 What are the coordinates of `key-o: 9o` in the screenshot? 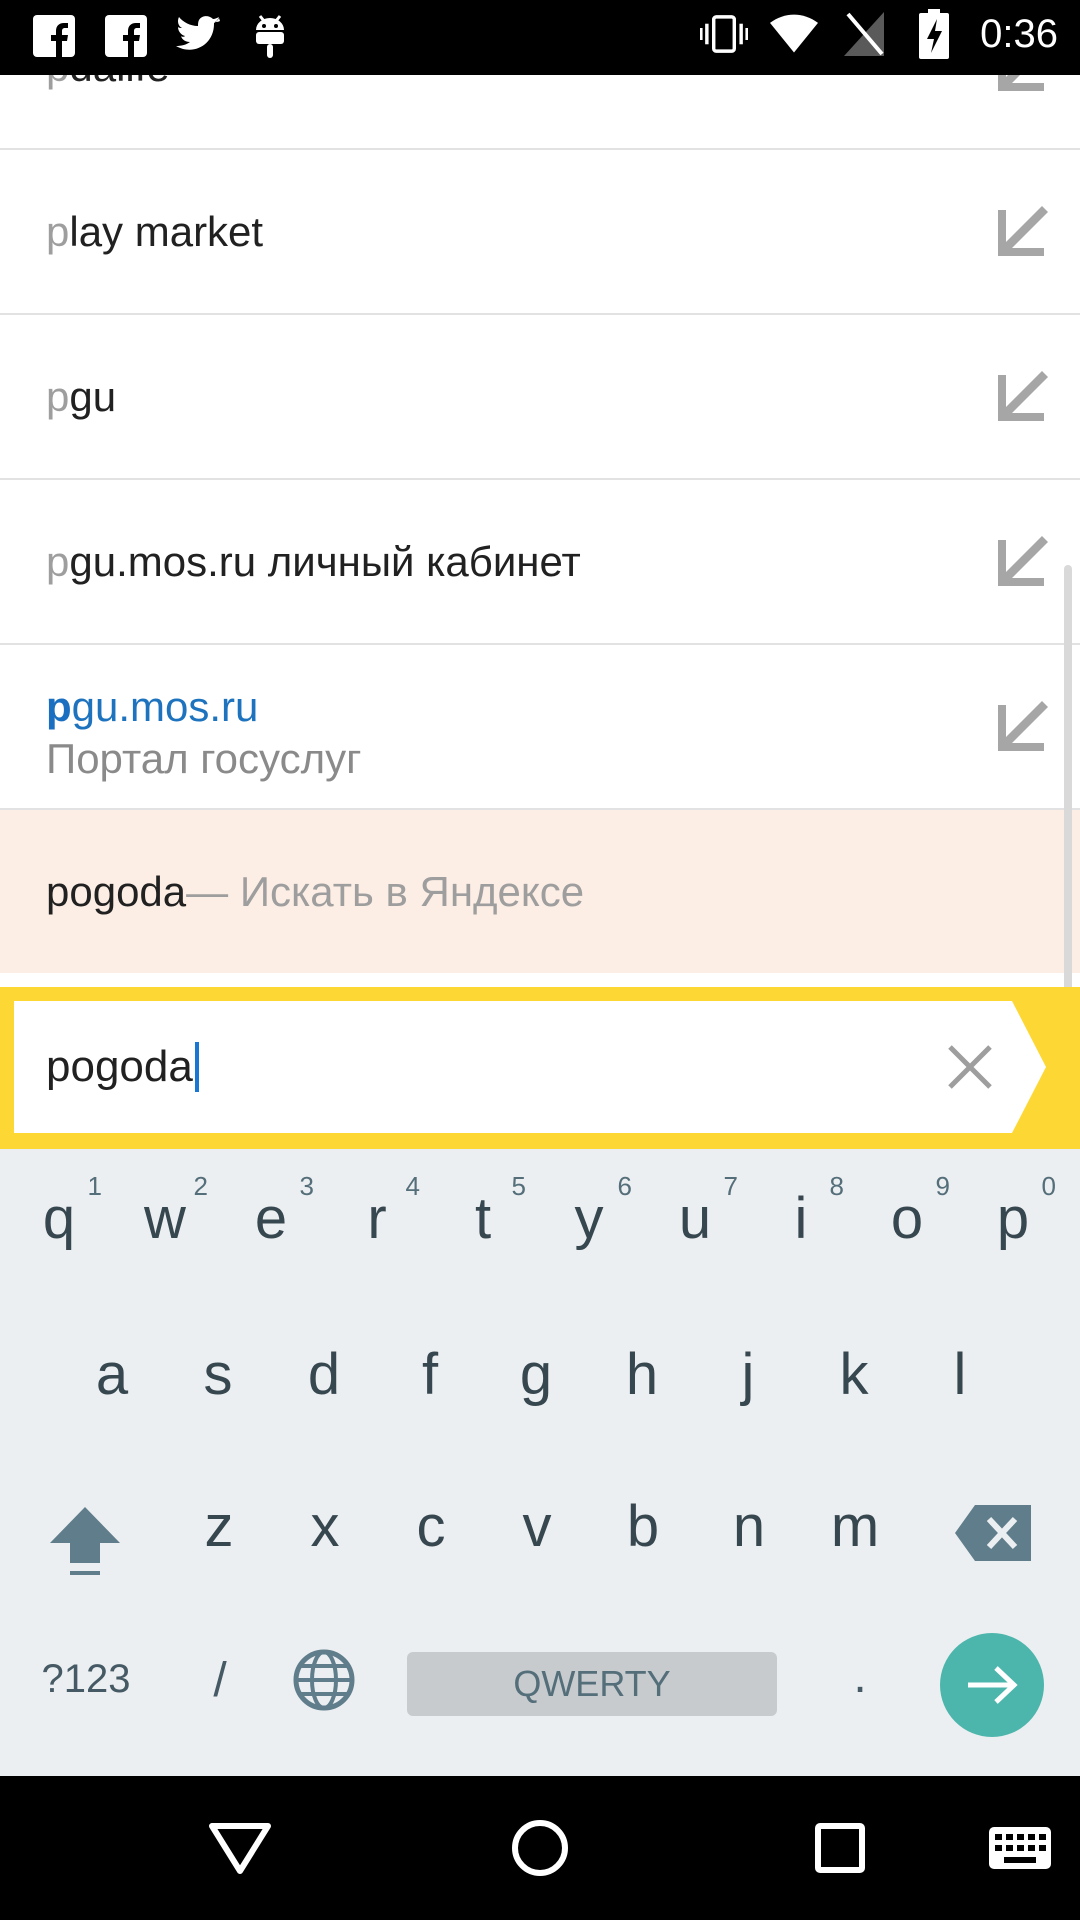 It's located at (907, 1226).